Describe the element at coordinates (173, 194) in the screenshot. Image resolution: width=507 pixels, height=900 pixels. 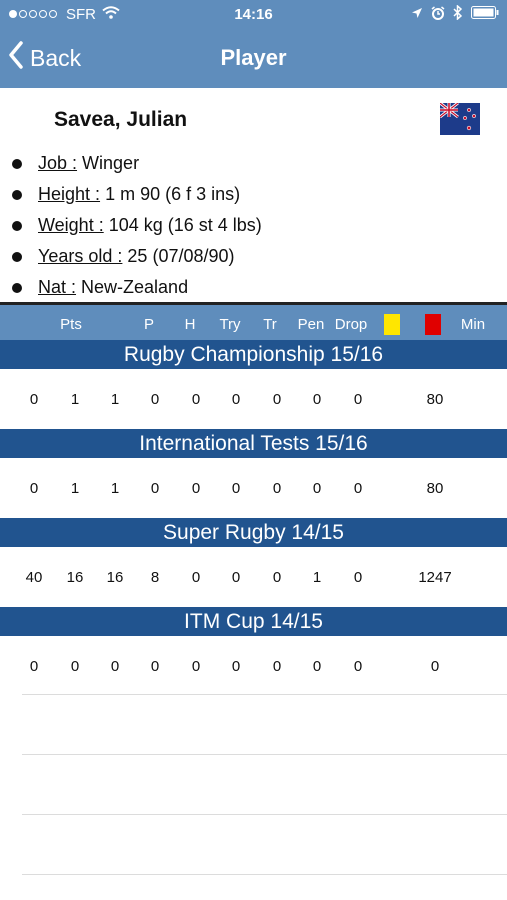
I see `attribute-value: 1 m 90 (6 f 3 ins)` at that location.